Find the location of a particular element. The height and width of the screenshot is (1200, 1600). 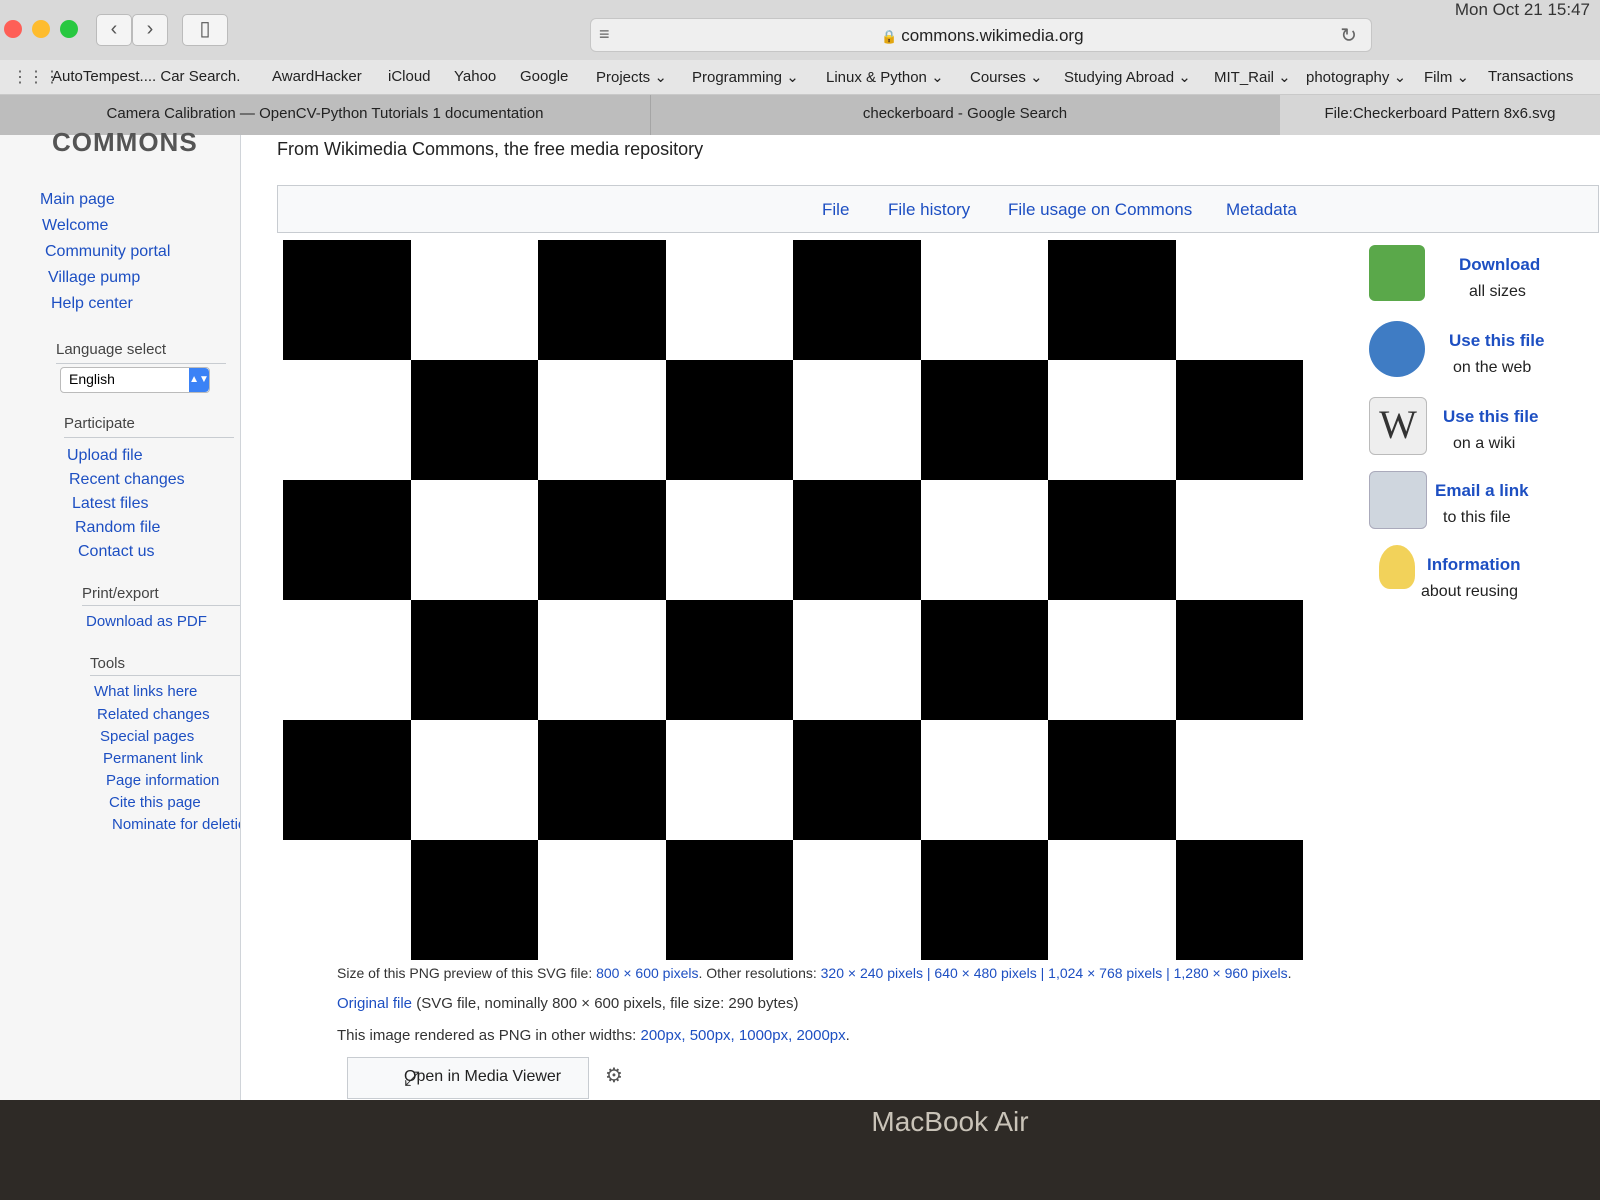

sidebar-link-community-portal: Community portal is located at coordinates (107, 252).